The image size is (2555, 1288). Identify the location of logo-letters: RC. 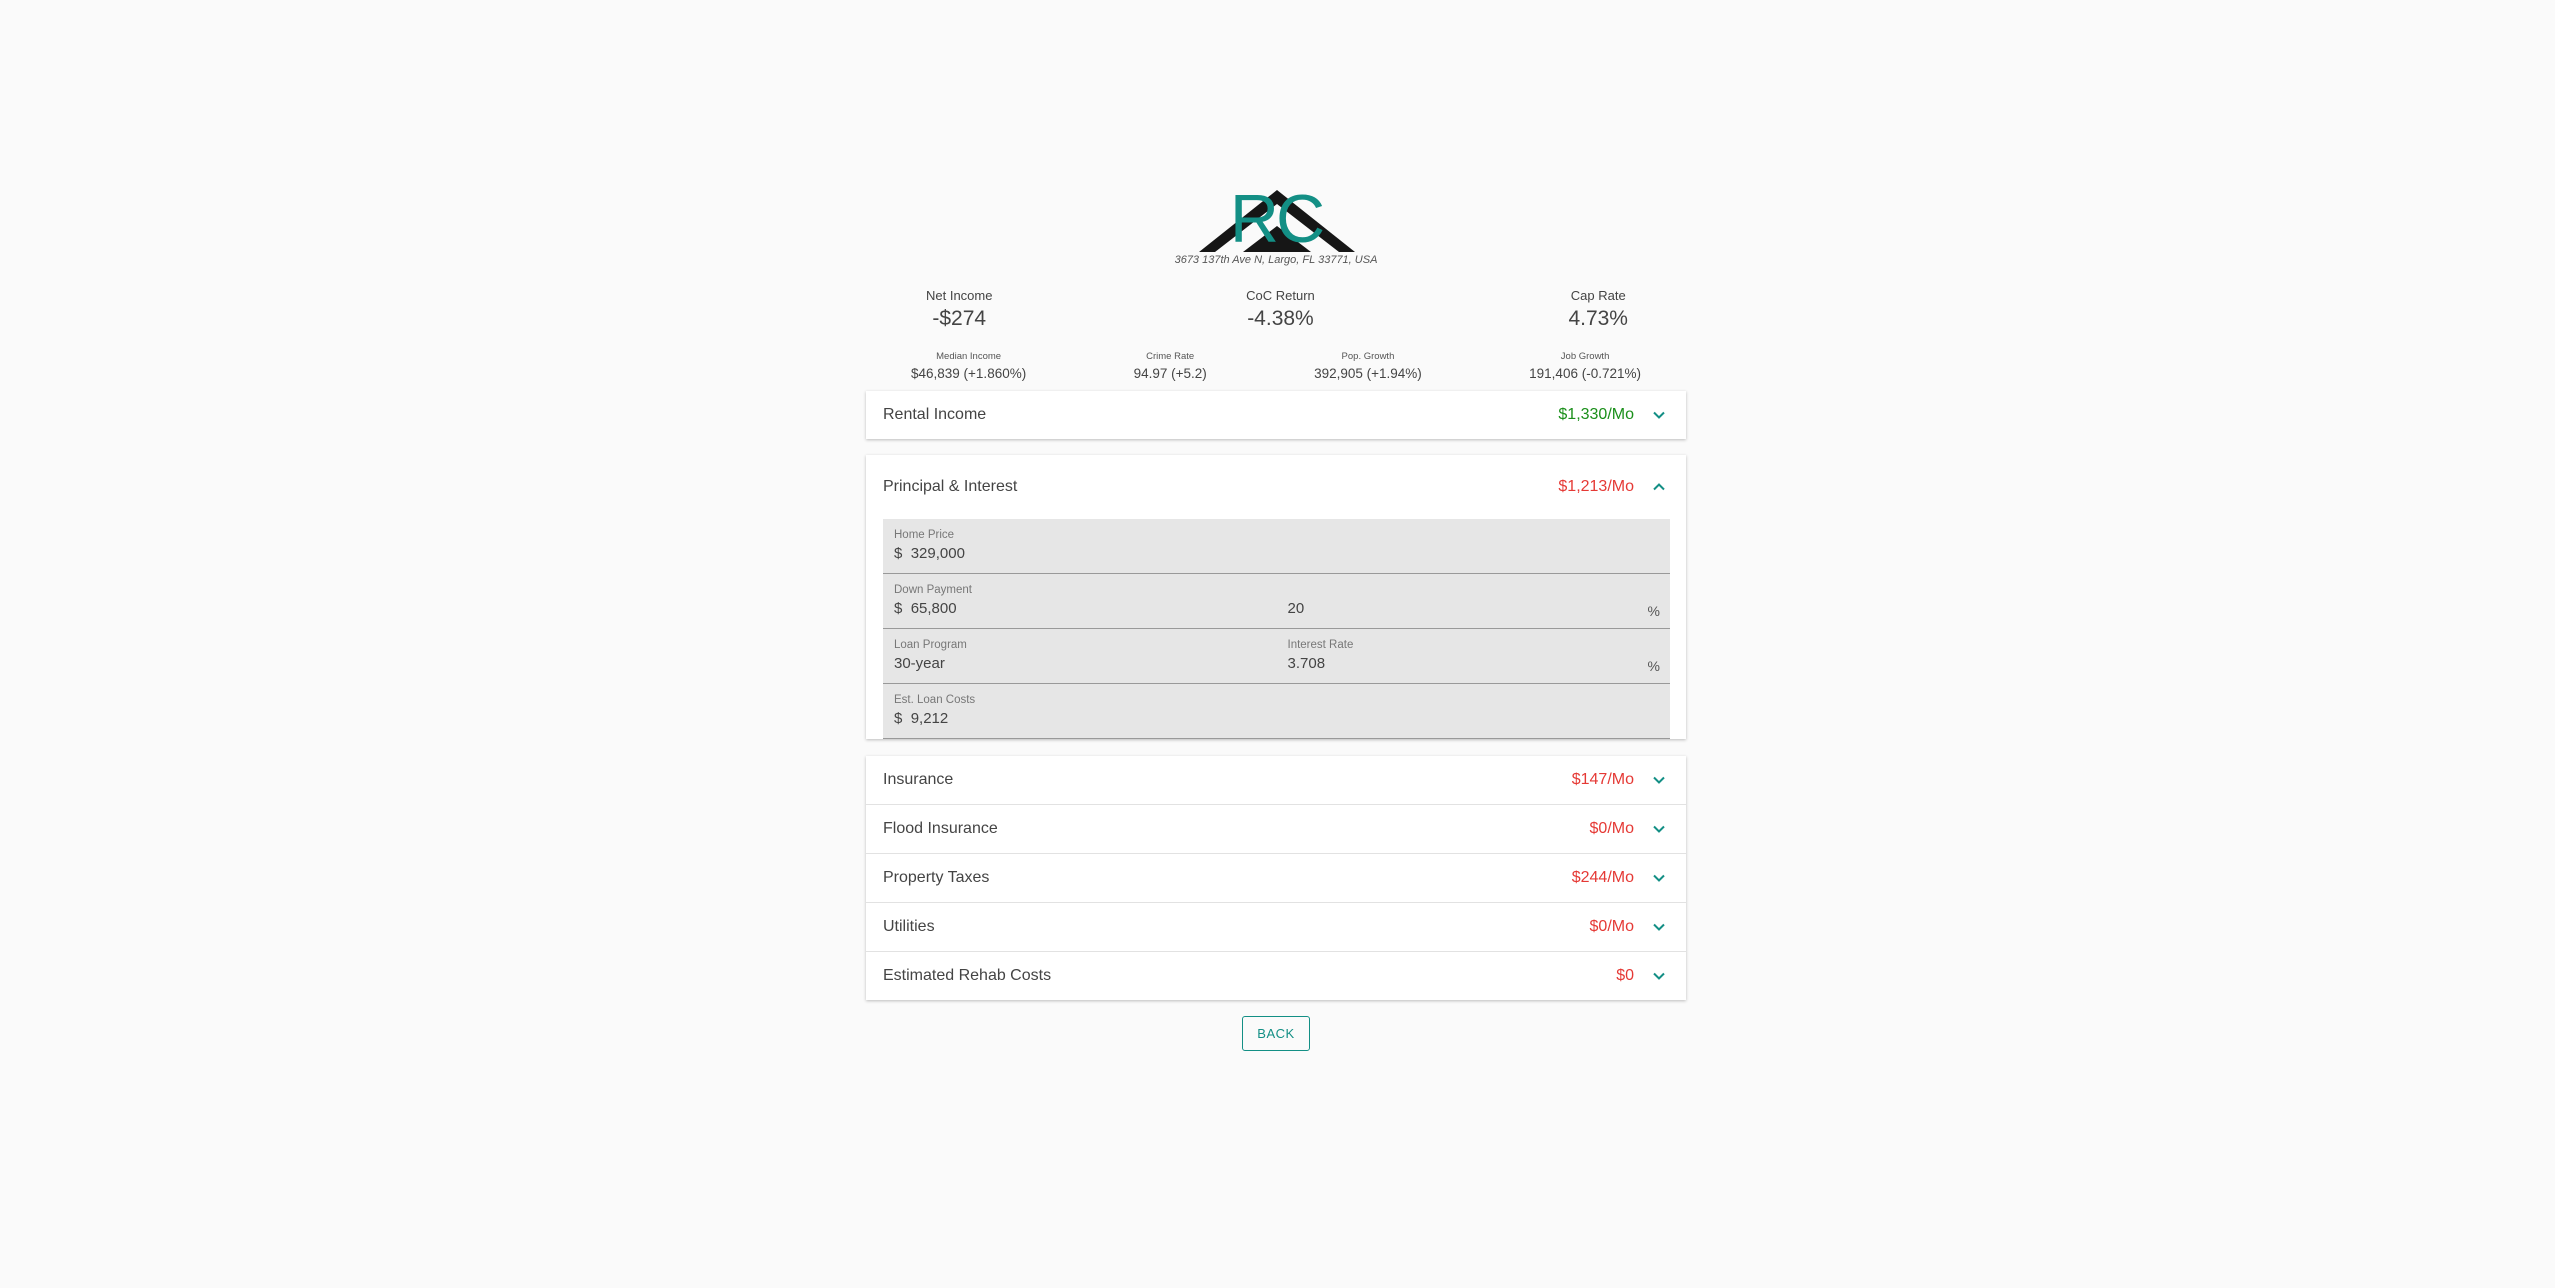
(1277, 219).